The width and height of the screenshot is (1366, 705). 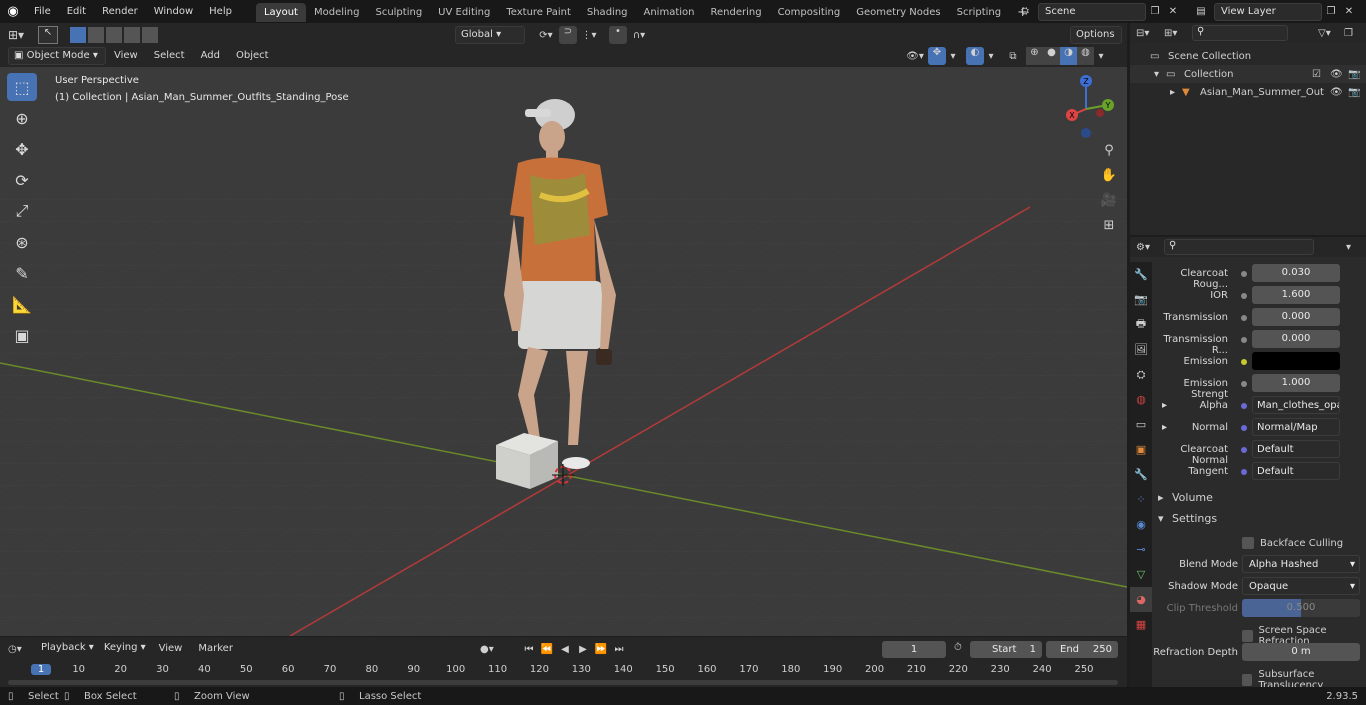 I want to click on modifier-tab-icon: 🔧, so click(x=1141, y=474).